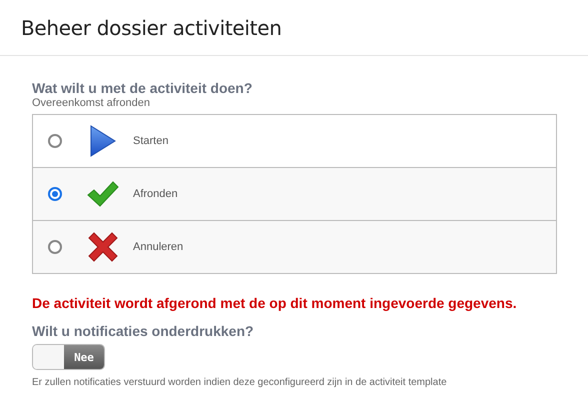 The width and height of the screenshot is (588, 403). I want to click on option-row: Annuleren, so click(294, 246).